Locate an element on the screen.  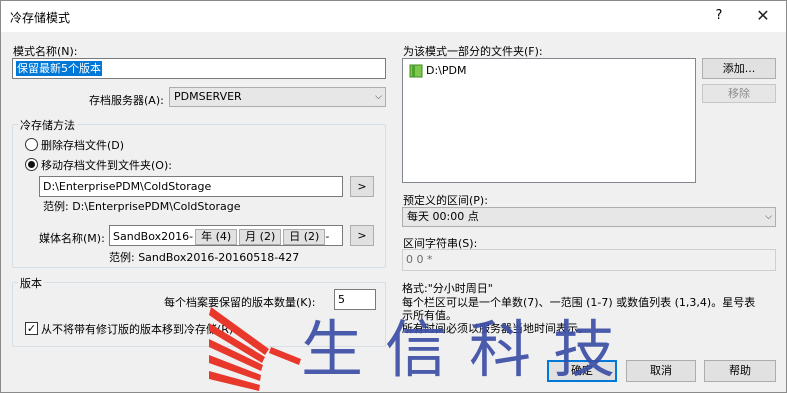
scheme-name-label: 模式名称(N): is located at coordinates (45, 51).